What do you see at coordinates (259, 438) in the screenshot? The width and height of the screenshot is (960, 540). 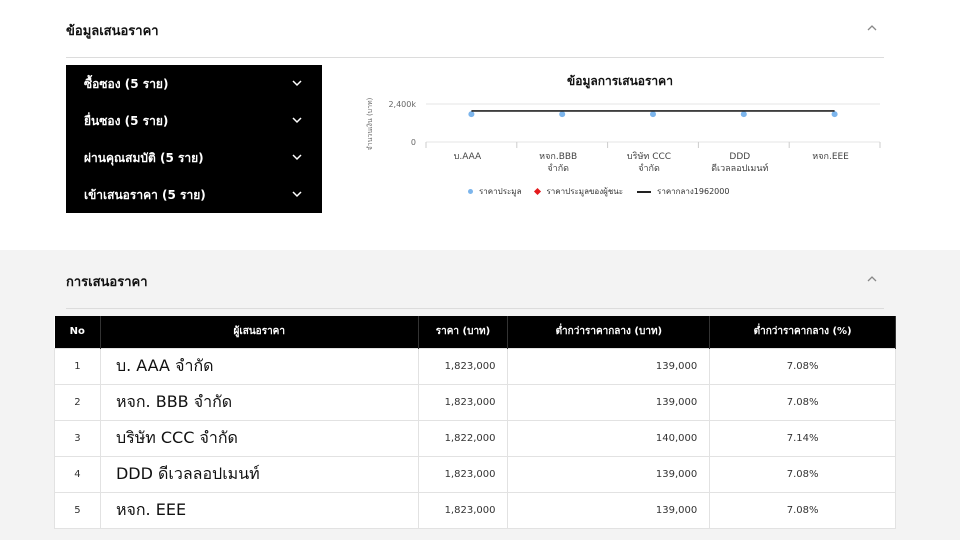 I see `cell-bidder: บริษัท CCC จำกัด` at bounding box center [259, 438].